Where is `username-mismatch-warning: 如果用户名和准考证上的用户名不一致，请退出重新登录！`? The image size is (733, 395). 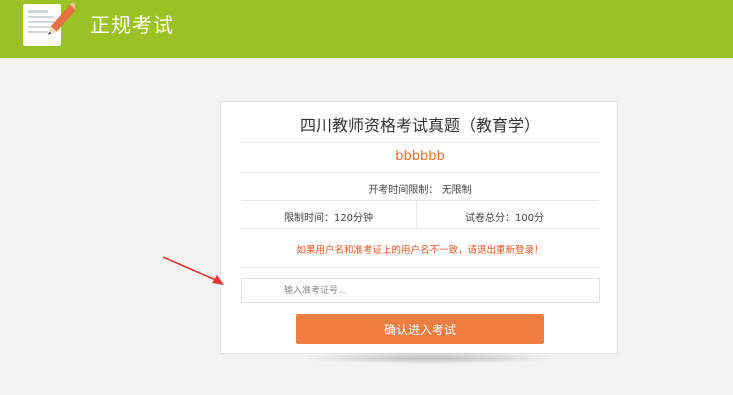
username-mismatch-warning: 如果用户名和准考证上的用户名不一致，请退出重新登录！ is located at coordinates (420, 249).